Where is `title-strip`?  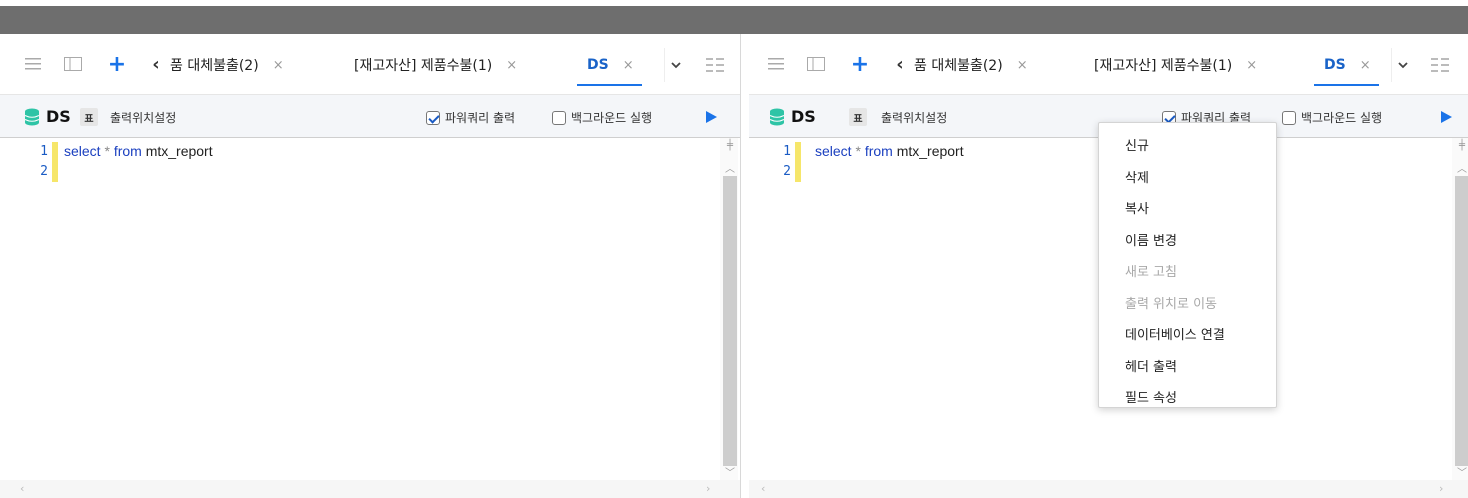
title-strip is located at coordinates (734, 20).